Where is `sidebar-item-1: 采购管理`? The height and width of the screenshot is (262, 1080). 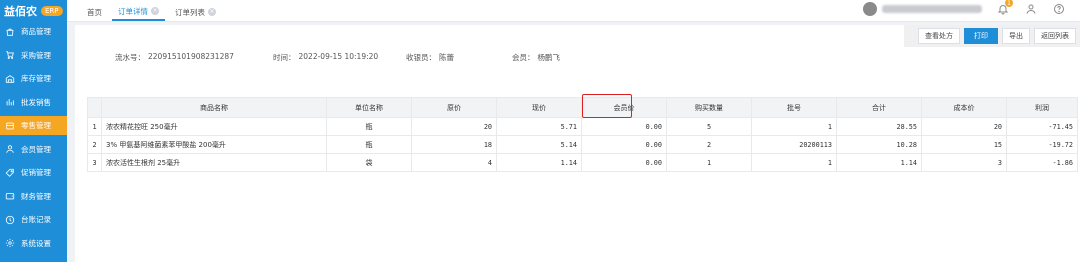
sidebar-item-1: 采购管理 is located at coordinates (33, 55).